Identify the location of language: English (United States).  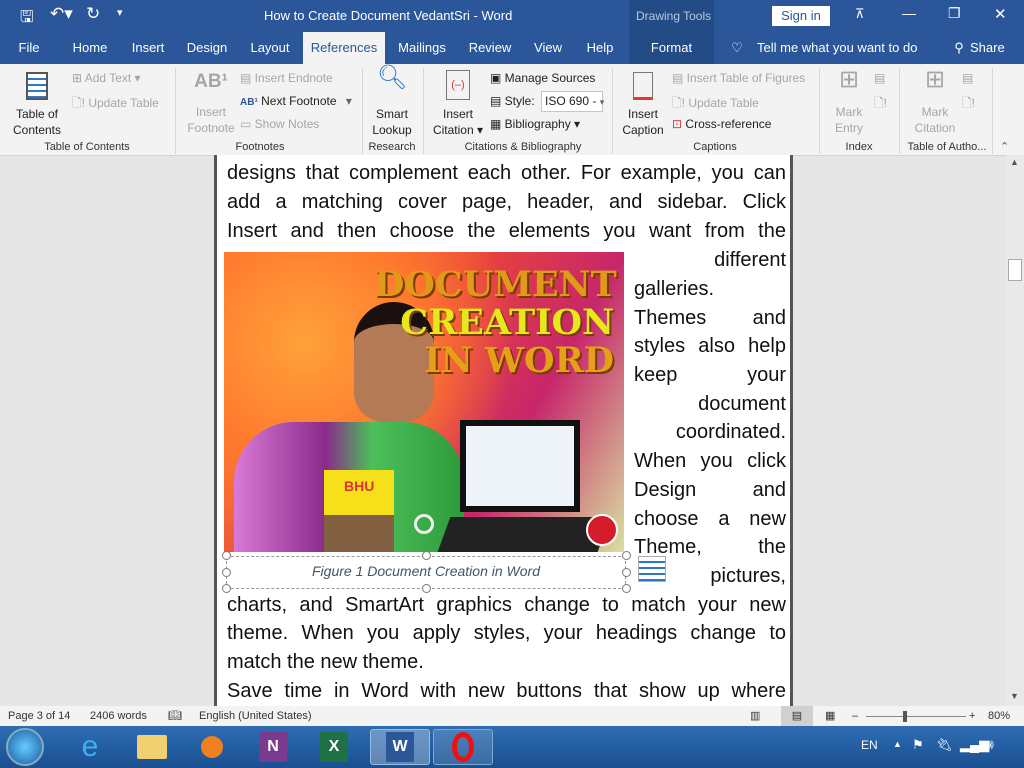
(255, 716).